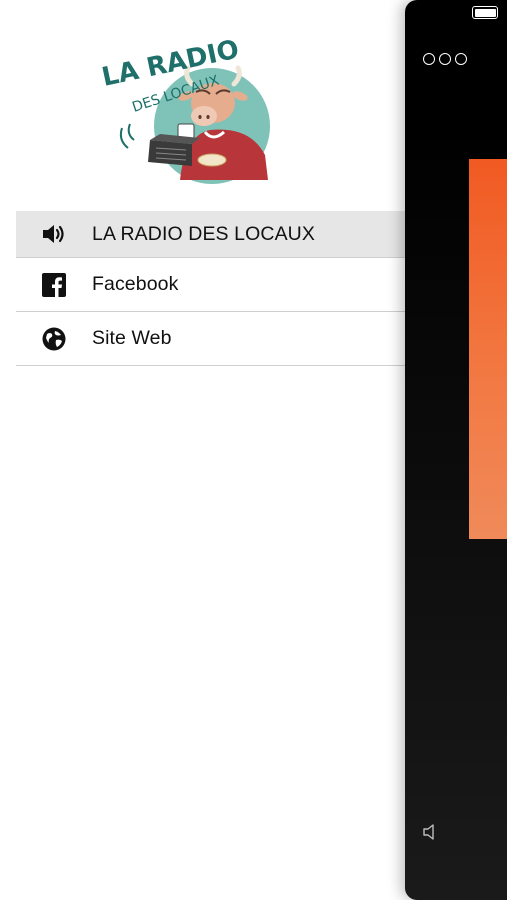 This screenshot has height=900, width=507. Describe the element at coordinates (54, 234) in the screenshot. I see `speaker-icon` at that location.